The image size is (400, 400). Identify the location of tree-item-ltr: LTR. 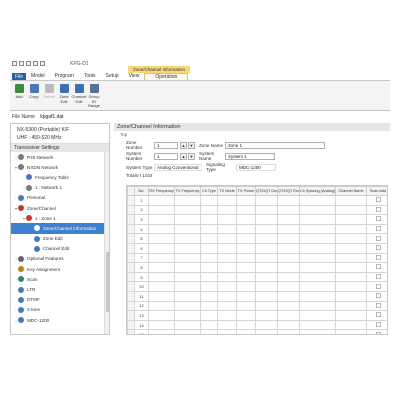
(60, 289).